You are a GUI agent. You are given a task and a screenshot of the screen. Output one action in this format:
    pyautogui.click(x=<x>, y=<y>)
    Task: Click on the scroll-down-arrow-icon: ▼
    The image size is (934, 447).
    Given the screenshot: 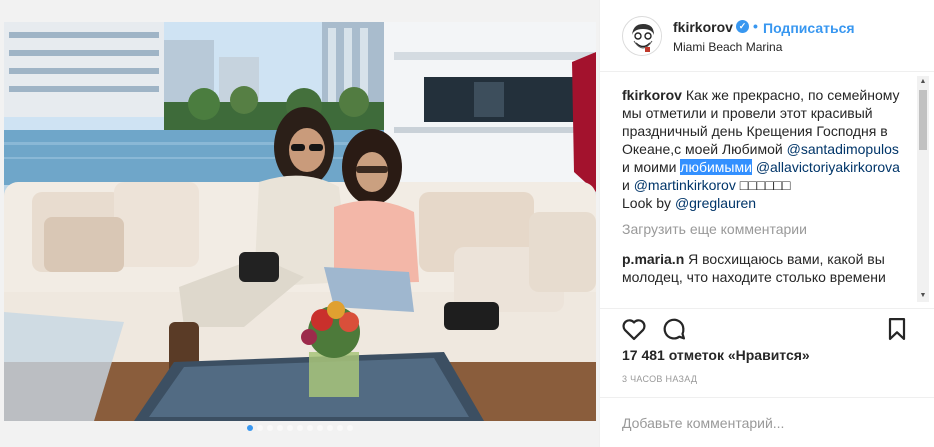 What is the action you would take?
    pyautogui.click(x=923, y=296)
    